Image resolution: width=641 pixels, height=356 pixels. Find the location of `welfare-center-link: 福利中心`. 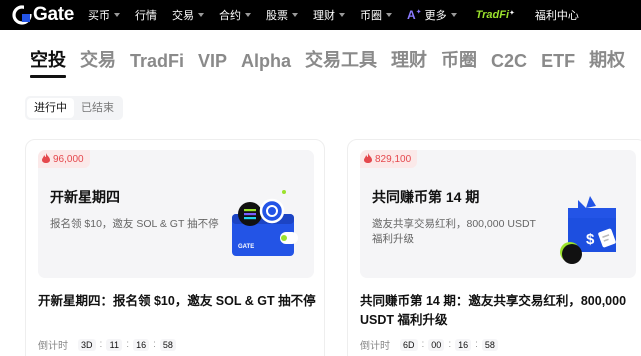

welfare-center-link: 福利中心 is located at coordinates (557, 15).